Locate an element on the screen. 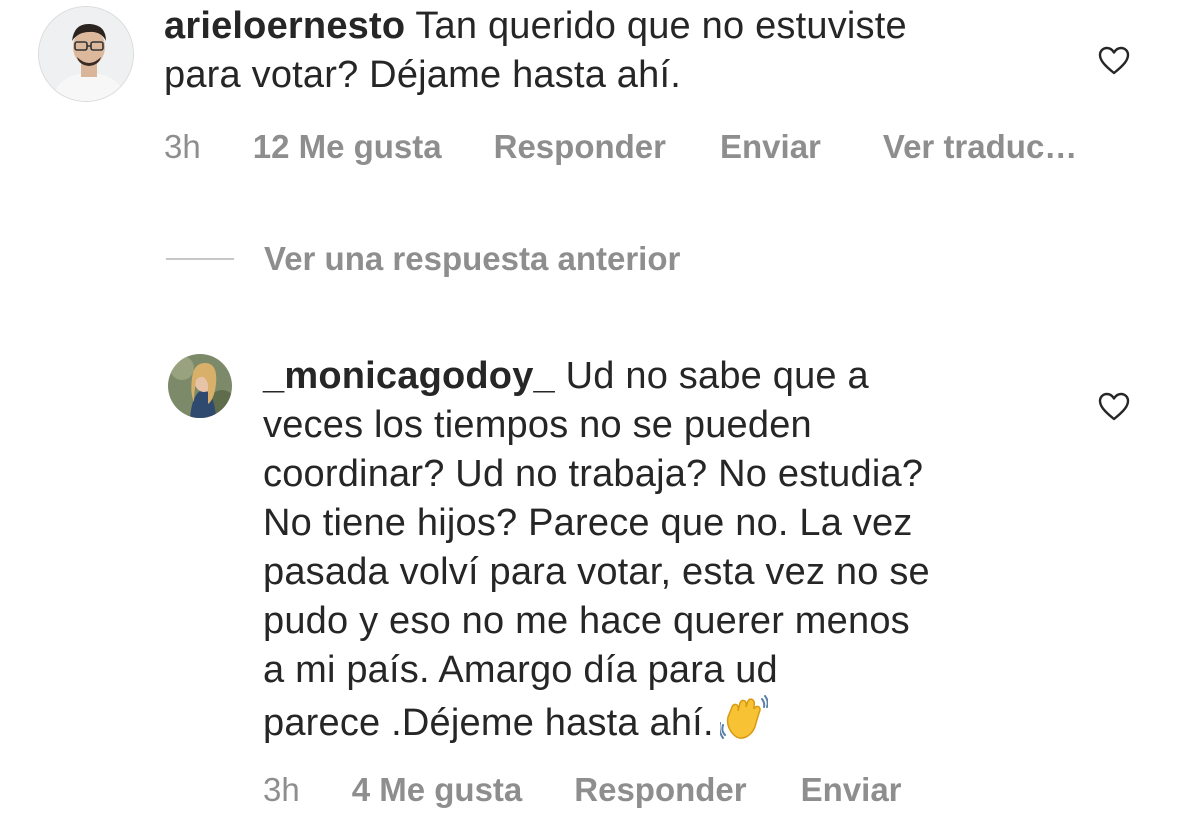 The image size is (1200, 839). likes-count-button: 12 Me gusta is located at coordinates (347, 147).